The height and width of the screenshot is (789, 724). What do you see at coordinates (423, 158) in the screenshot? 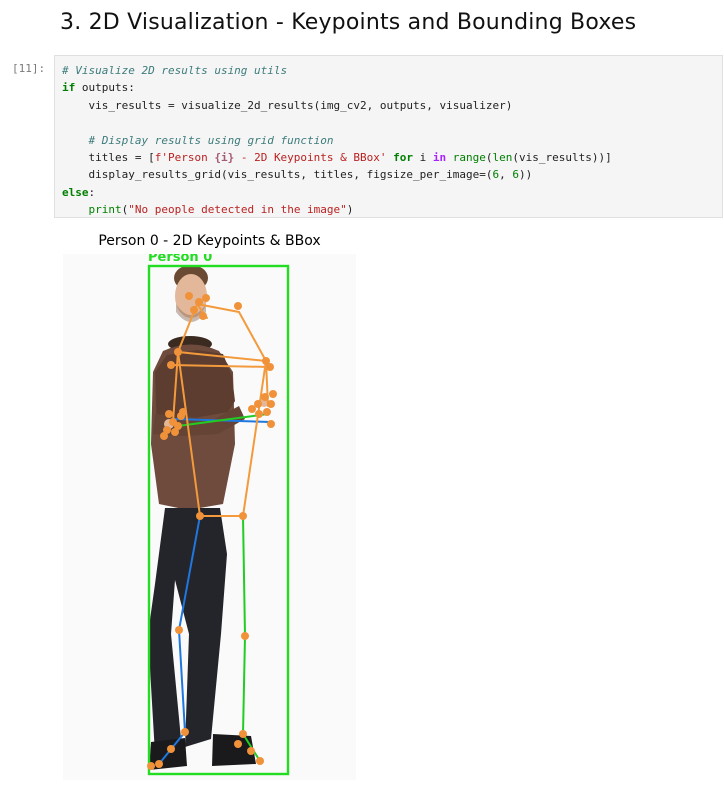
I see `code-text: i` at bounding box center [423, 158].